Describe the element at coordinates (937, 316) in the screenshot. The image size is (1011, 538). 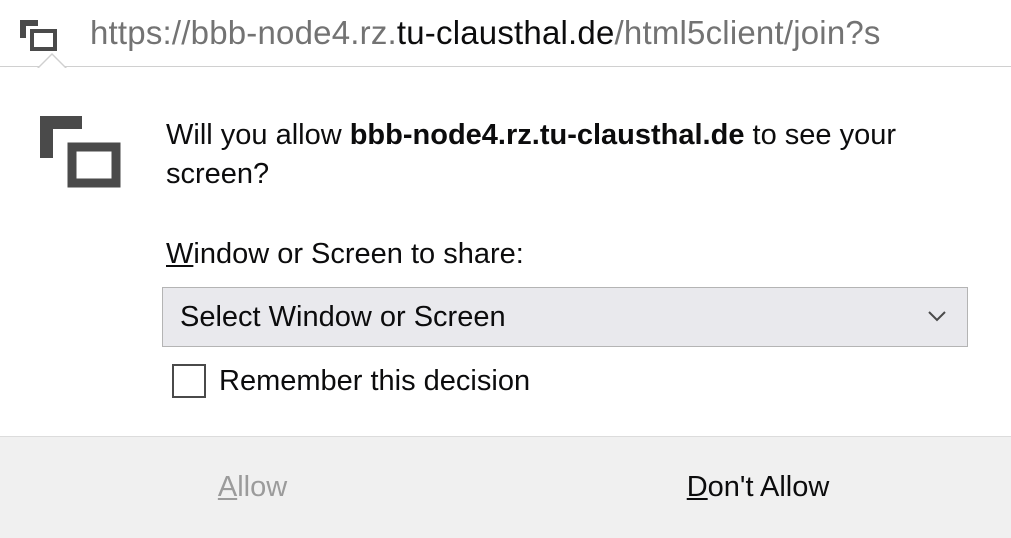
I see `chevron-down-icon` at that location.